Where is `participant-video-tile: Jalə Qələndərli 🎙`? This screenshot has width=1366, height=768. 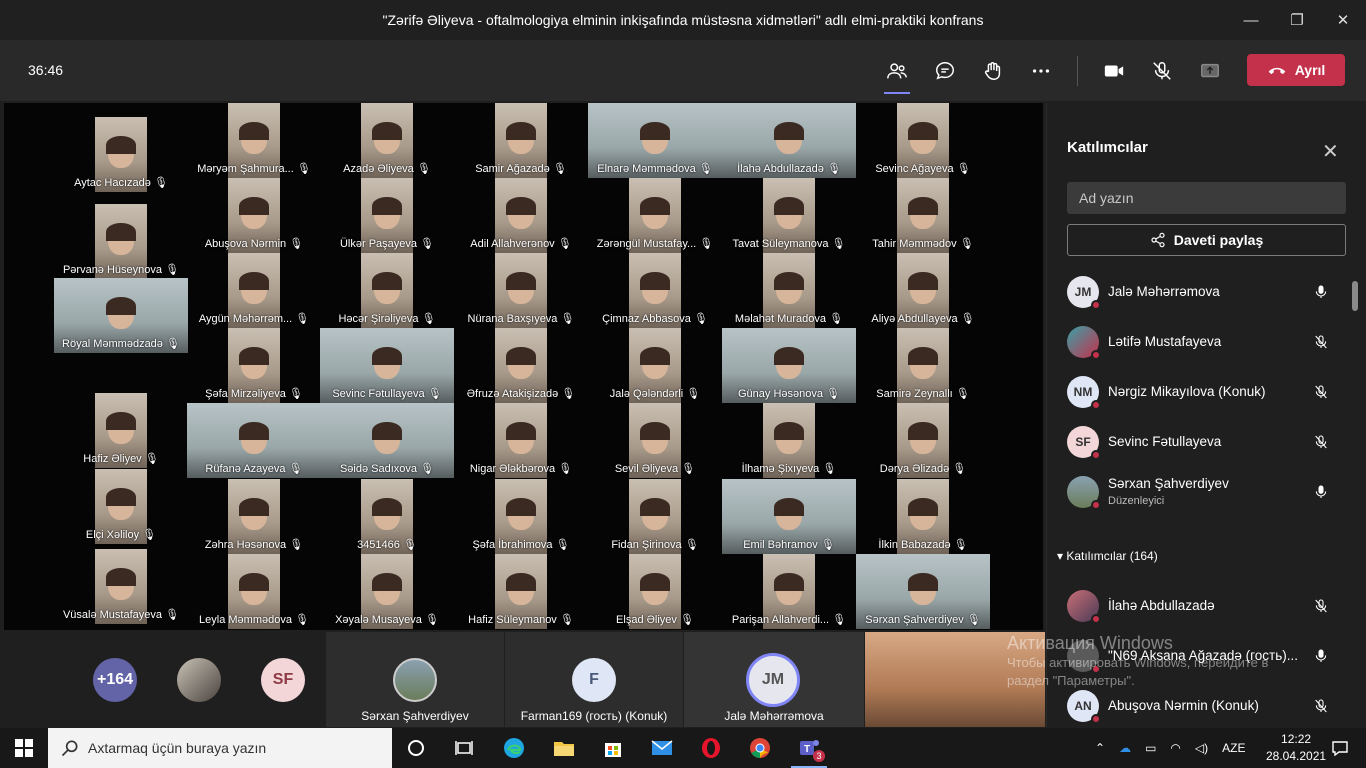
participant-video-tile: Jalə Qələndərli 🎙 is located at coordinates (655, 365).